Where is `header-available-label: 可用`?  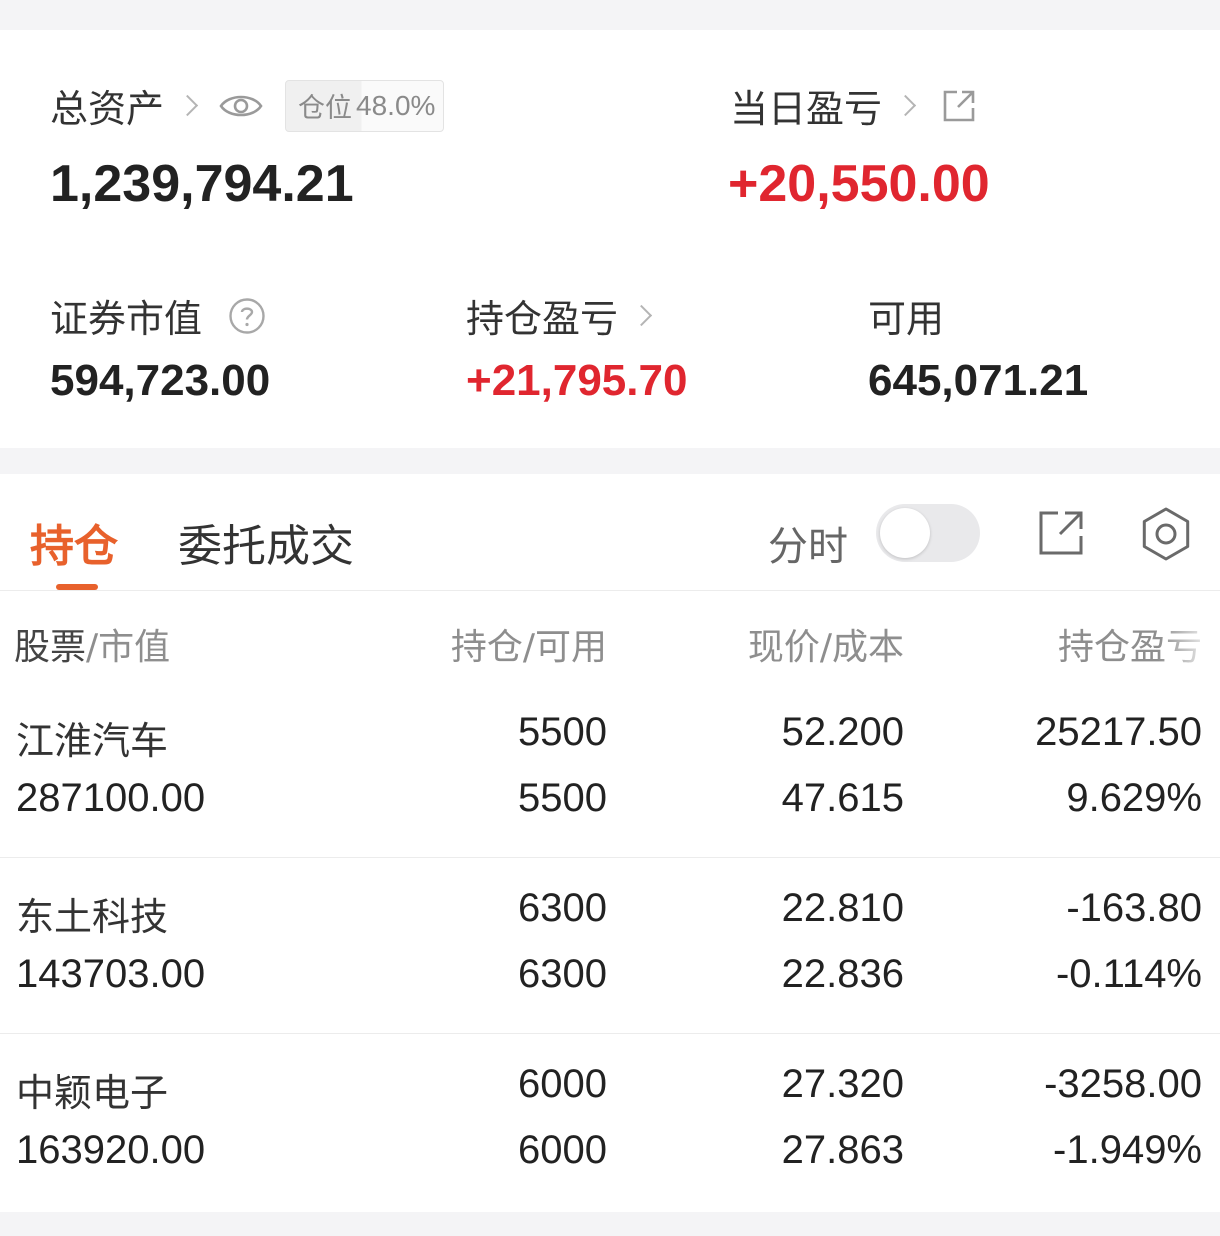
header-available-label: 可用 is located at coordinates (570, 647).